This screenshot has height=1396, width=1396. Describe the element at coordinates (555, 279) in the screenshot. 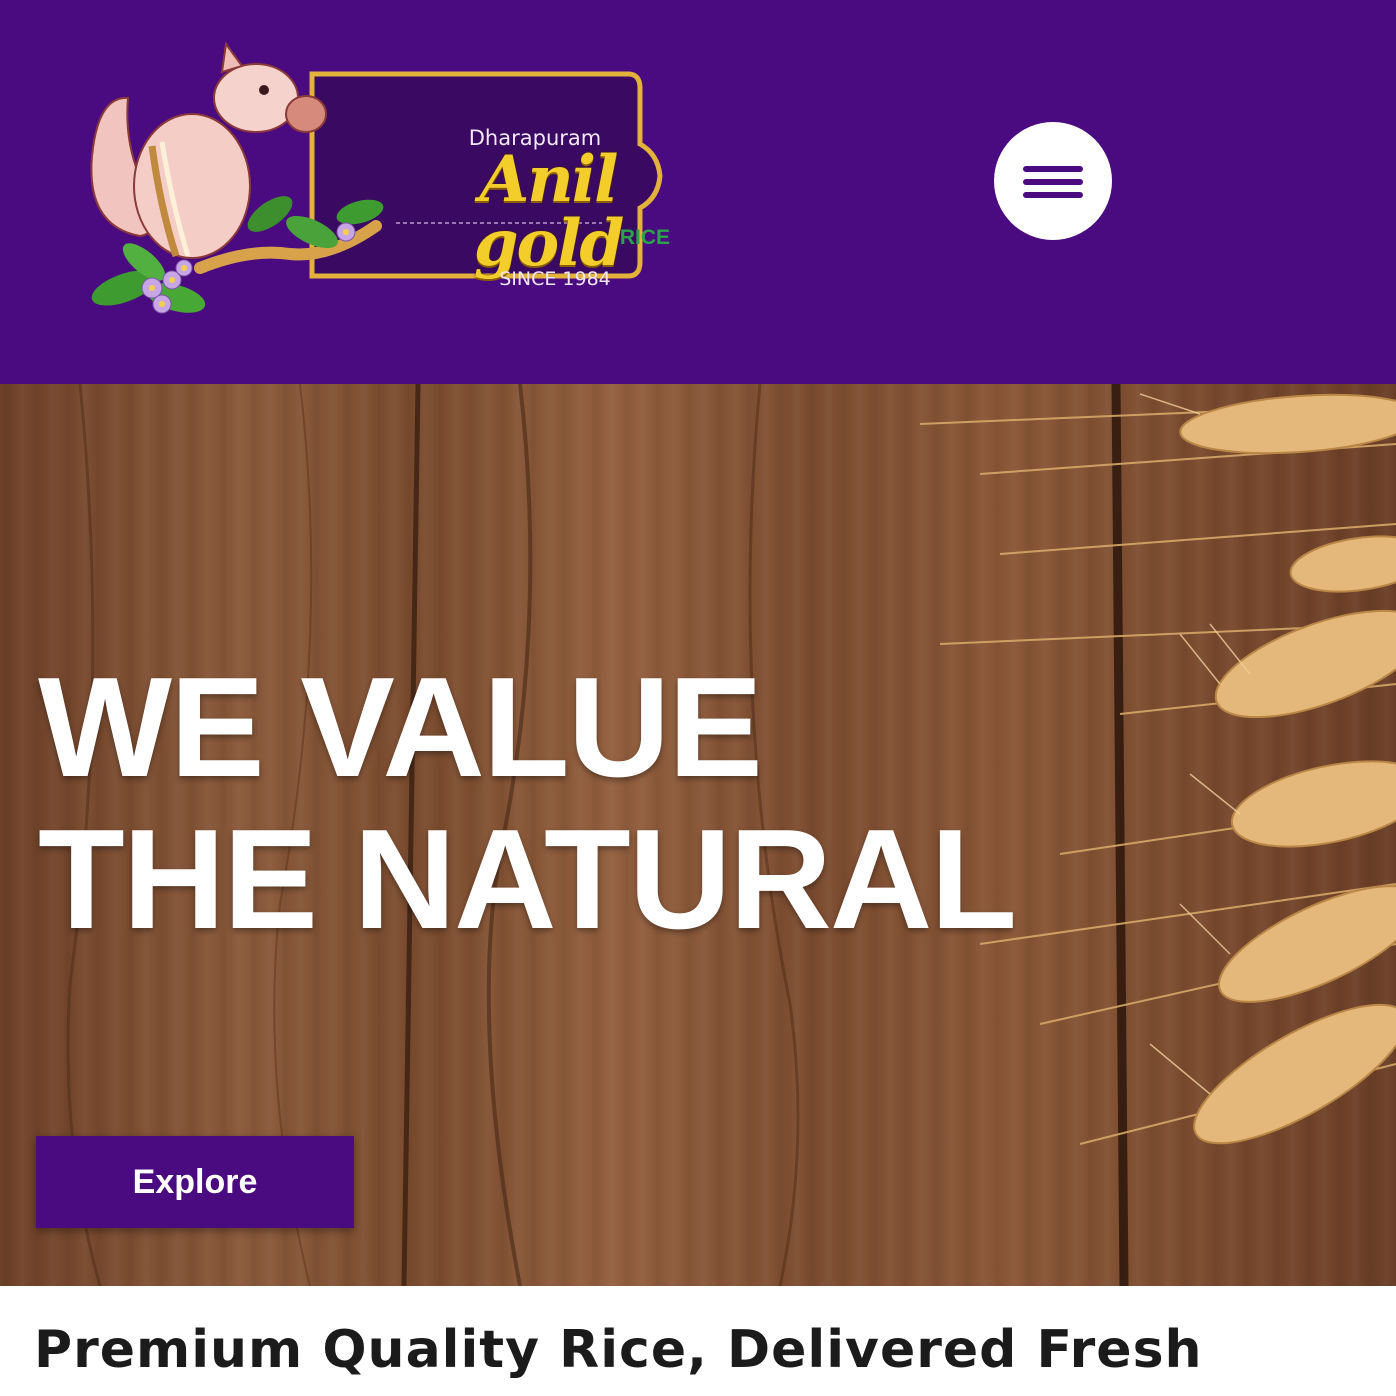

I see `logo-since: SINCE 1984` at that location.